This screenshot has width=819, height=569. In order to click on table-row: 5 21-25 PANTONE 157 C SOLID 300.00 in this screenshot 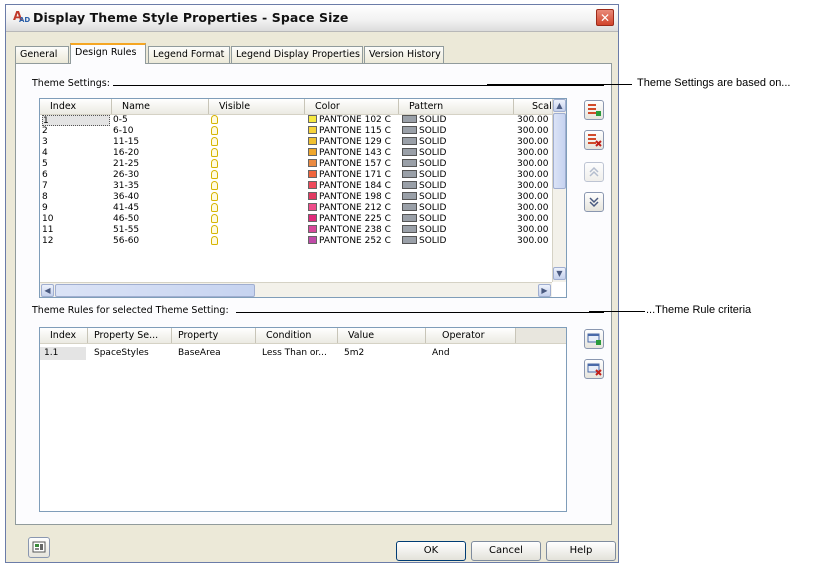, I will do `click(295, 164)`.